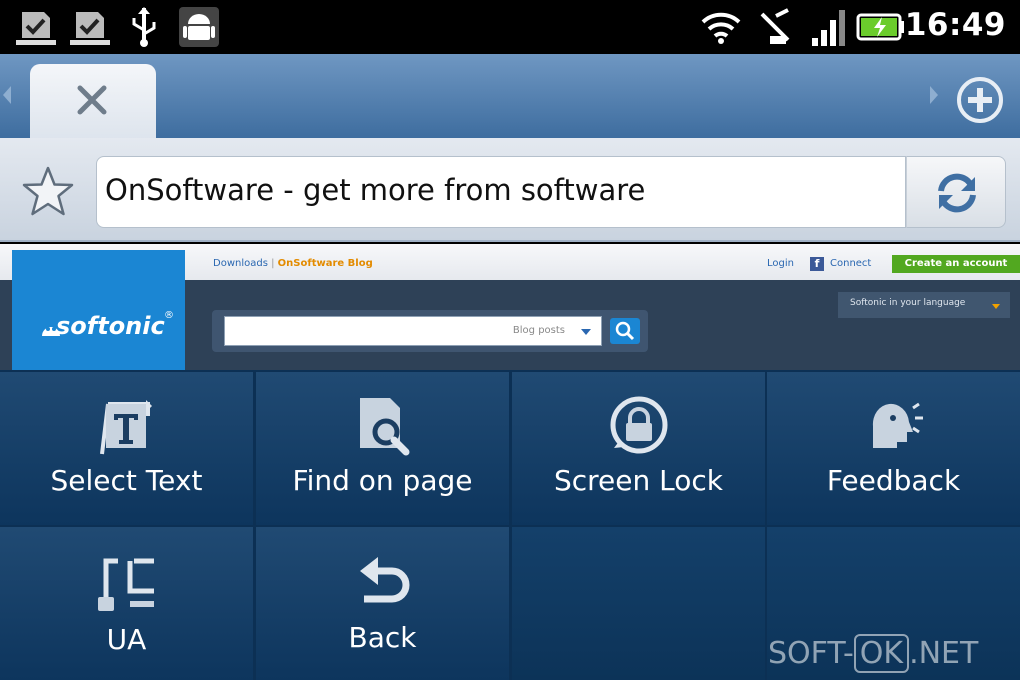  Describe the element at coordinates (956, 264) in the screenshot. I see `create-account-button: Create an account` at that location.